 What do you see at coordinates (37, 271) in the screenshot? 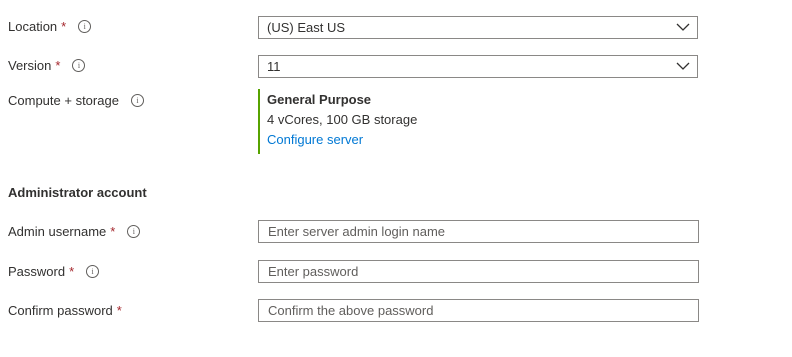
I see `password-label-text: Password` at bounding box center [37, 271].